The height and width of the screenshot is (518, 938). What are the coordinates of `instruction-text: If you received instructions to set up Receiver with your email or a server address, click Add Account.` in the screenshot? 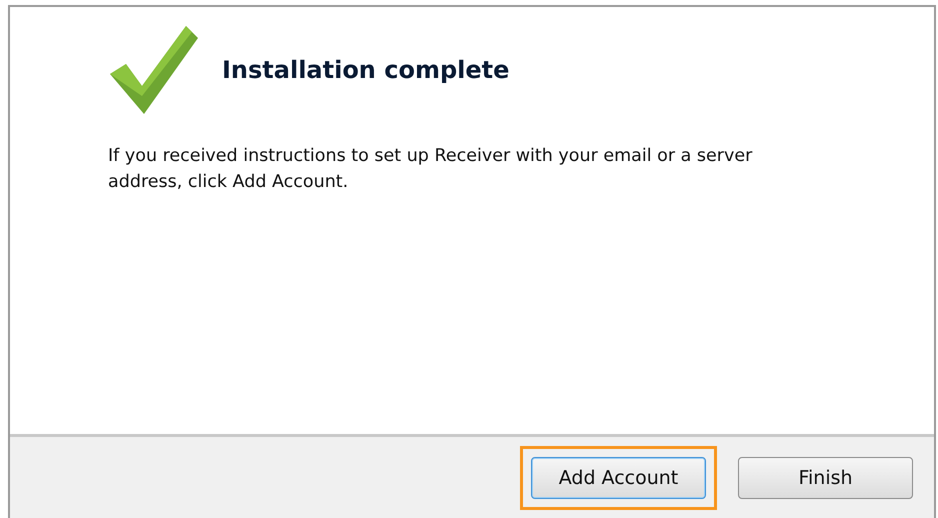 It's located at (431, 169).